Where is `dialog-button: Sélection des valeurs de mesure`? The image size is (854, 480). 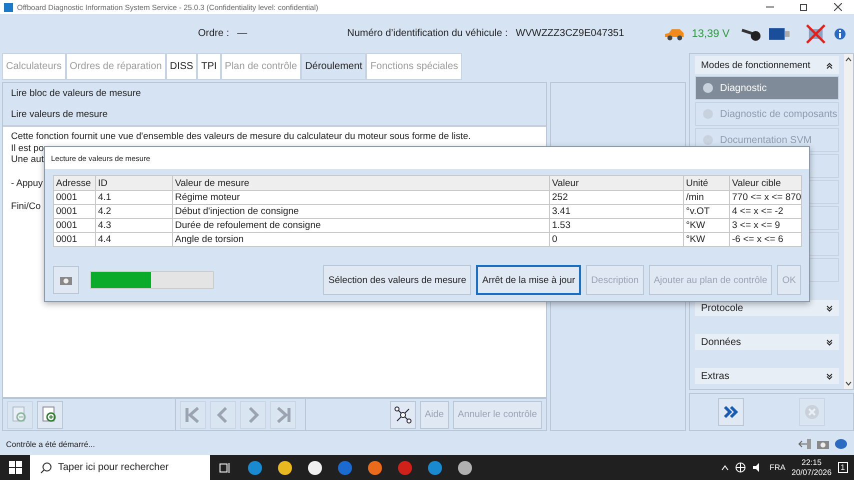 dialog-button: Sélection des valeurs de mesure is located at coordinates (397, 280).